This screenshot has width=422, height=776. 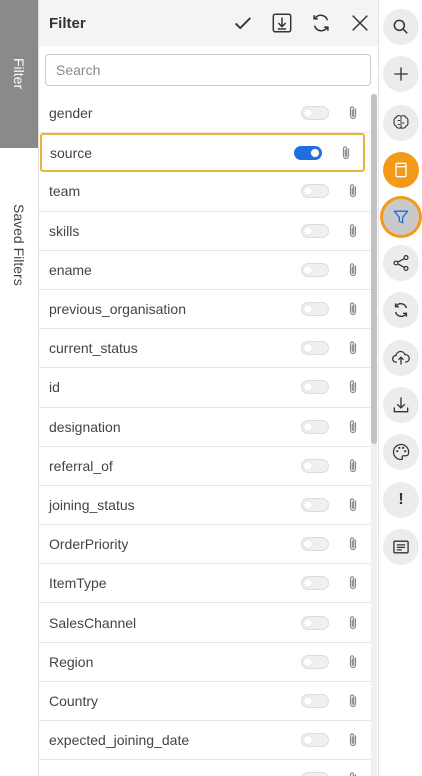 I want to click on reset-button, so click(x=320, y=23).